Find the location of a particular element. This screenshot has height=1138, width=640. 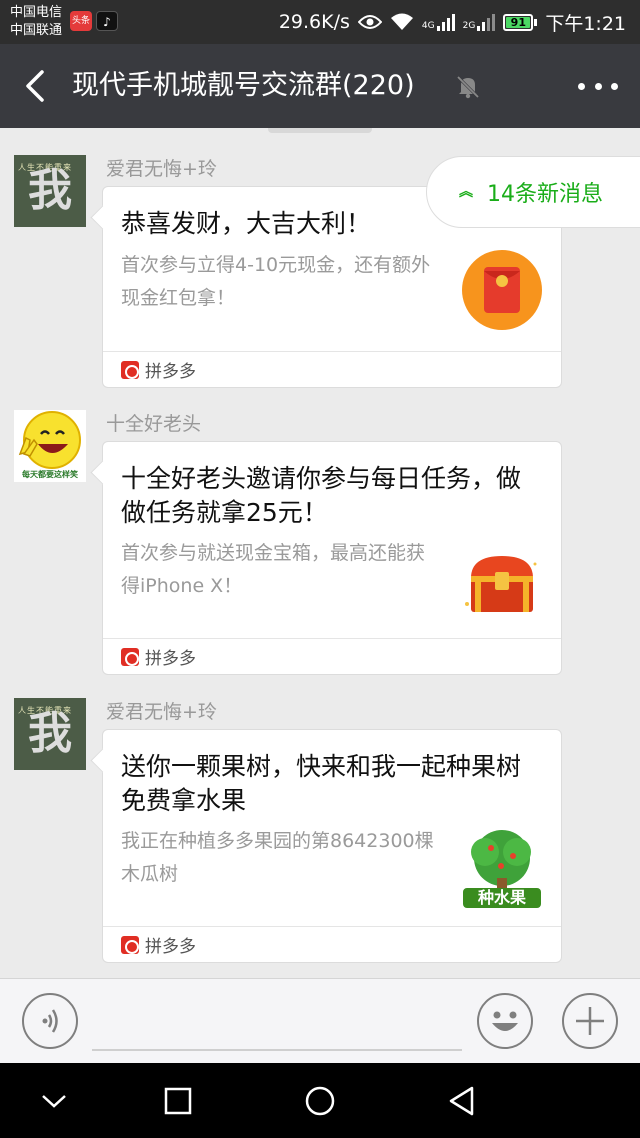

battery-icon: 91 is located at coordinates (520, 22).